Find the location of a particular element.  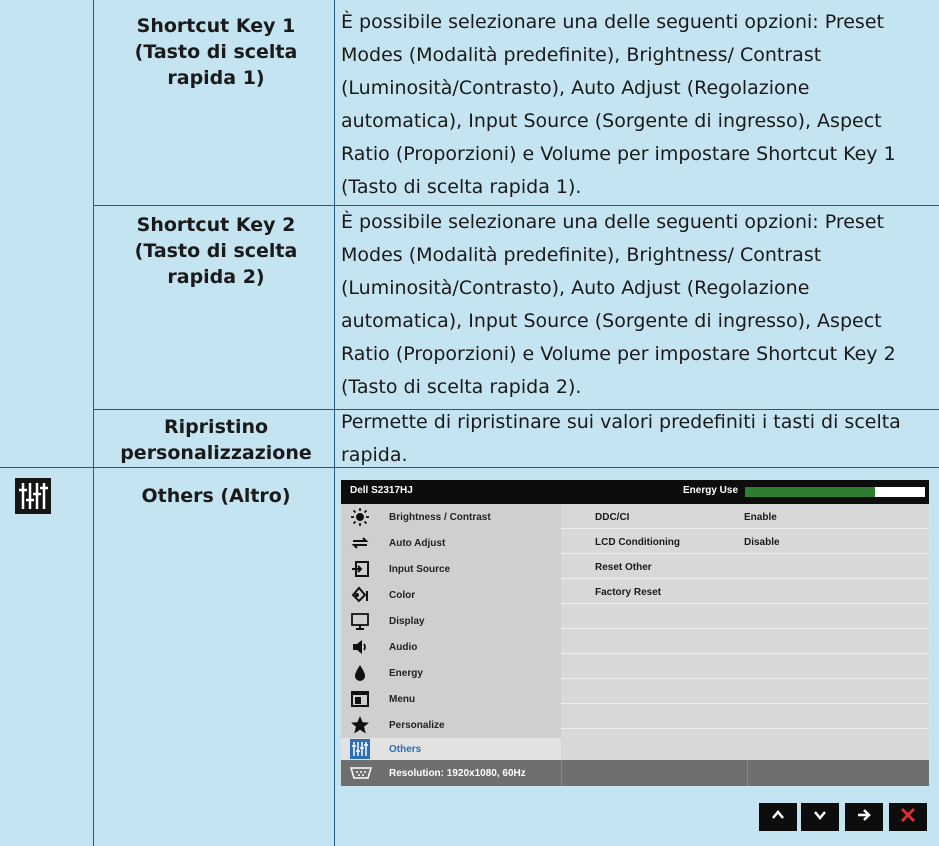

right-button is located at coordinates (864, 817).